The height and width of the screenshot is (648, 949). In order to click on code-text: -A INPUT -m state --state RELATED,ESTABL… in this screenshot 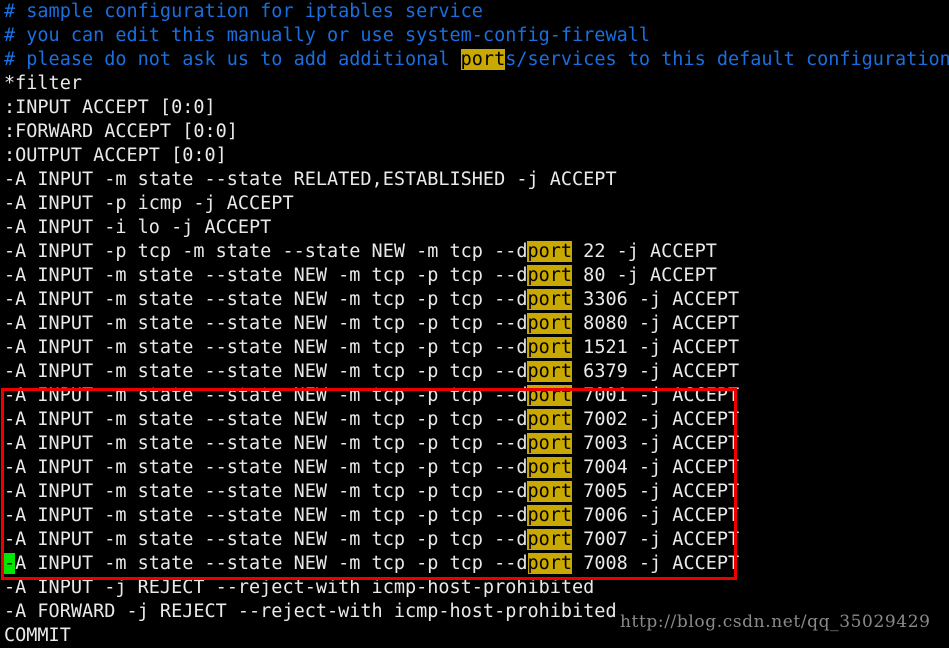, I will do `click(310, 179)`.